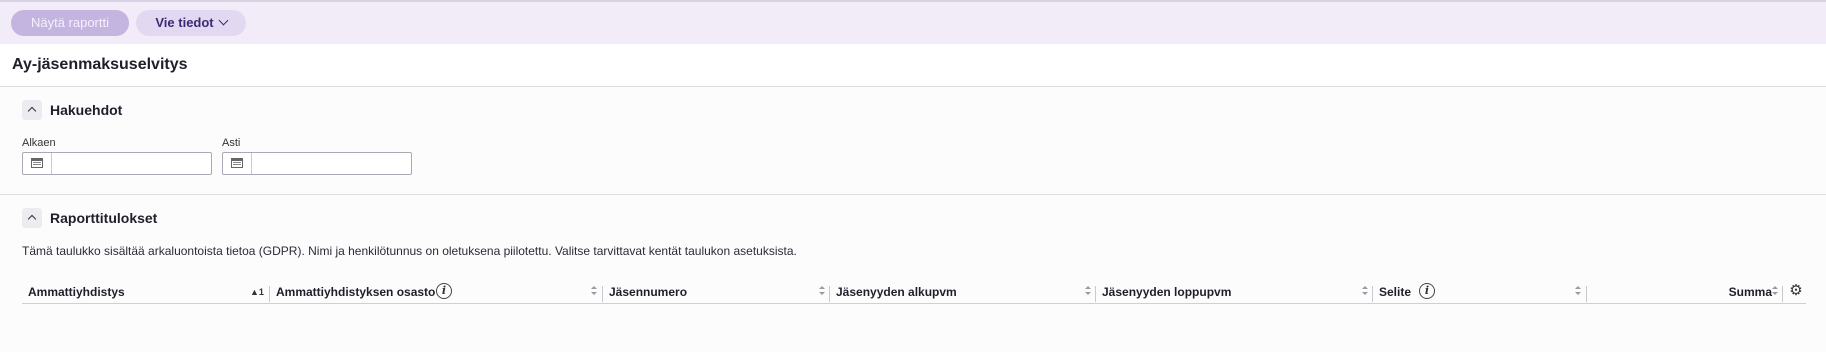  Describe the element at coordinates (223, 20) in the screenshot. I see `chevron-down-icon` at that location.